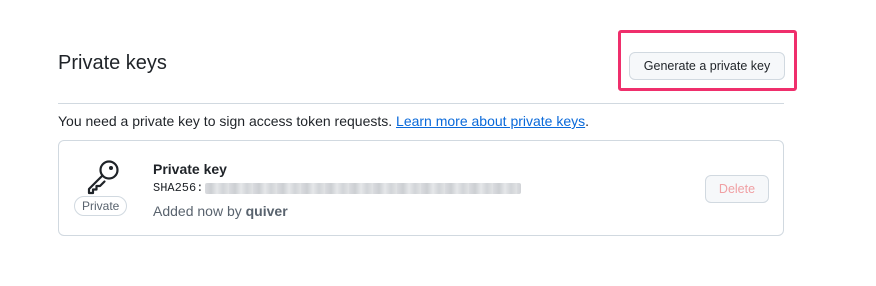  Describe the element at coordinates (103, 177) in the screenshot. I see `key-icon` at that location.